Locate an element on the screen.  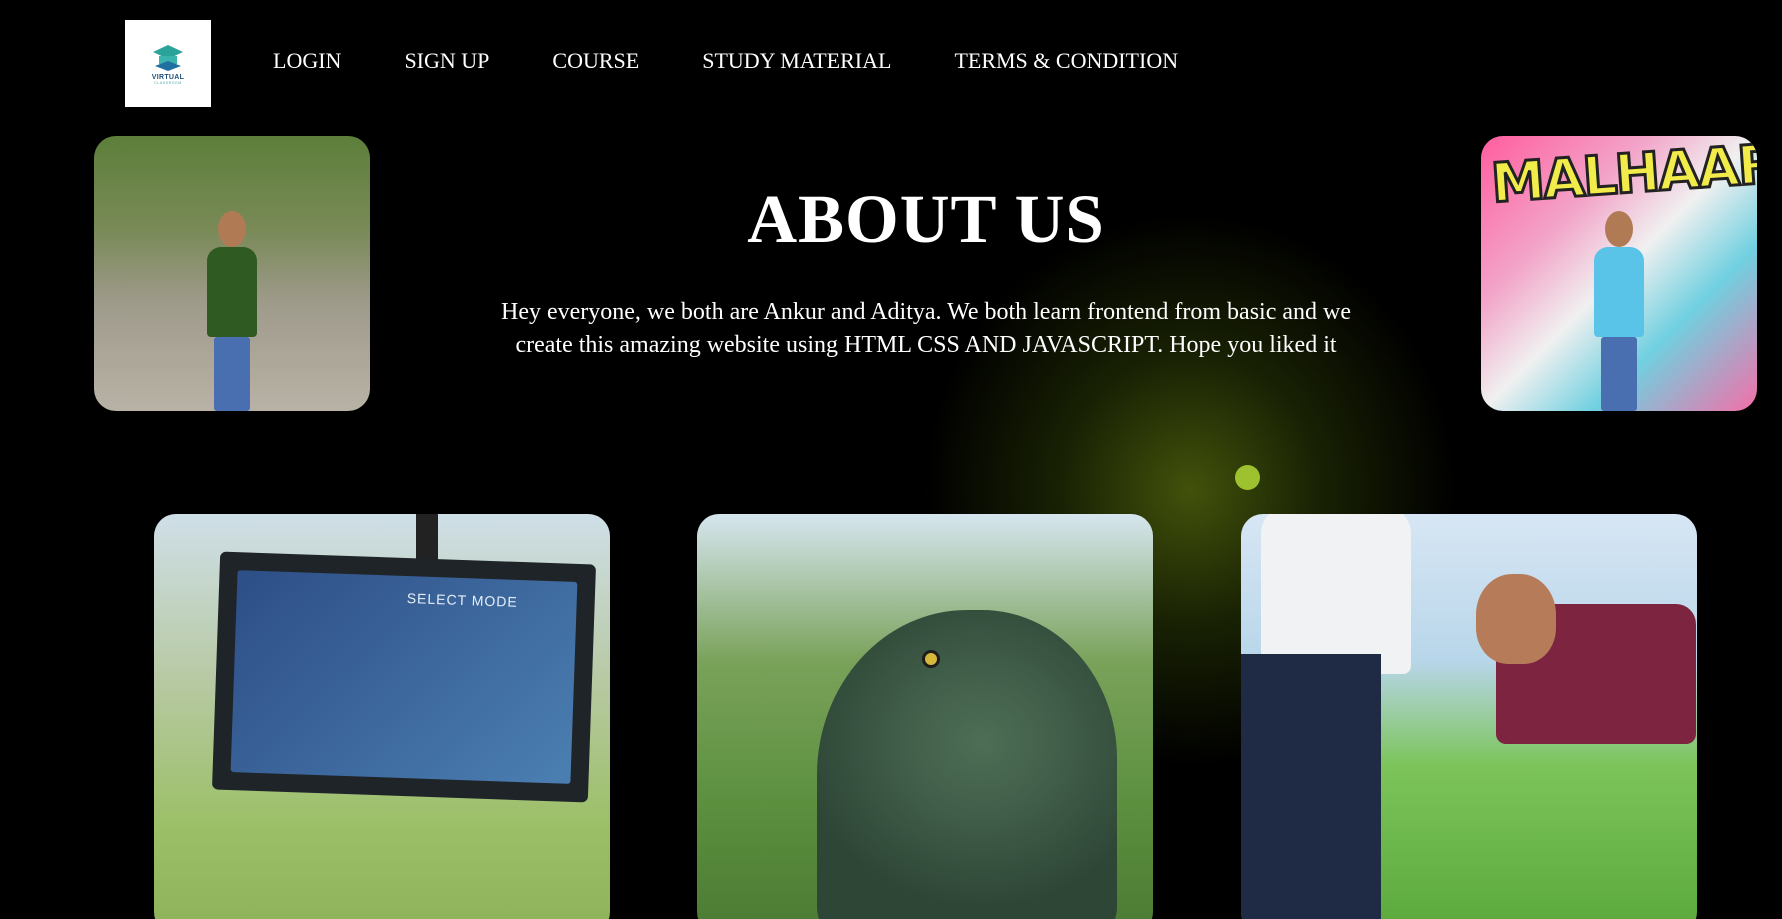
logo-subtext: CLASSROOM is located at coordinates (168, 82).